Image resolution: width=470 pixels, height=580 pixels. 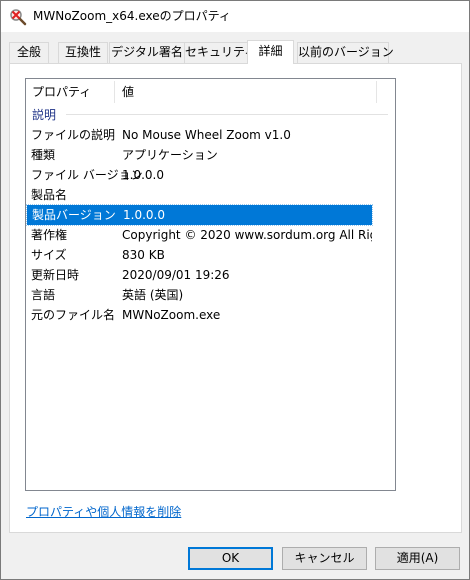 I want to click on list-item: サイズ 830 KB, so click(x=210, y=255).